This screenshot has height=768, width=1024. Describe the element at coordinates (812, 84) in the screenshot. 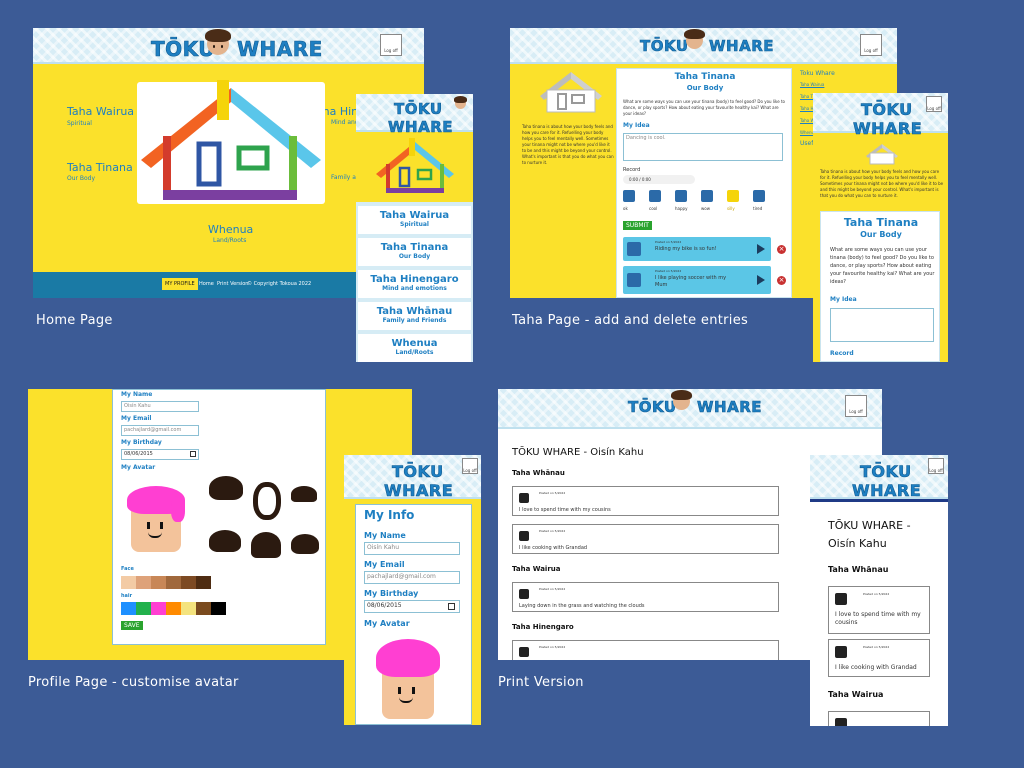

I see `sidebar-link-wairua: Taha Wairua` at that location.